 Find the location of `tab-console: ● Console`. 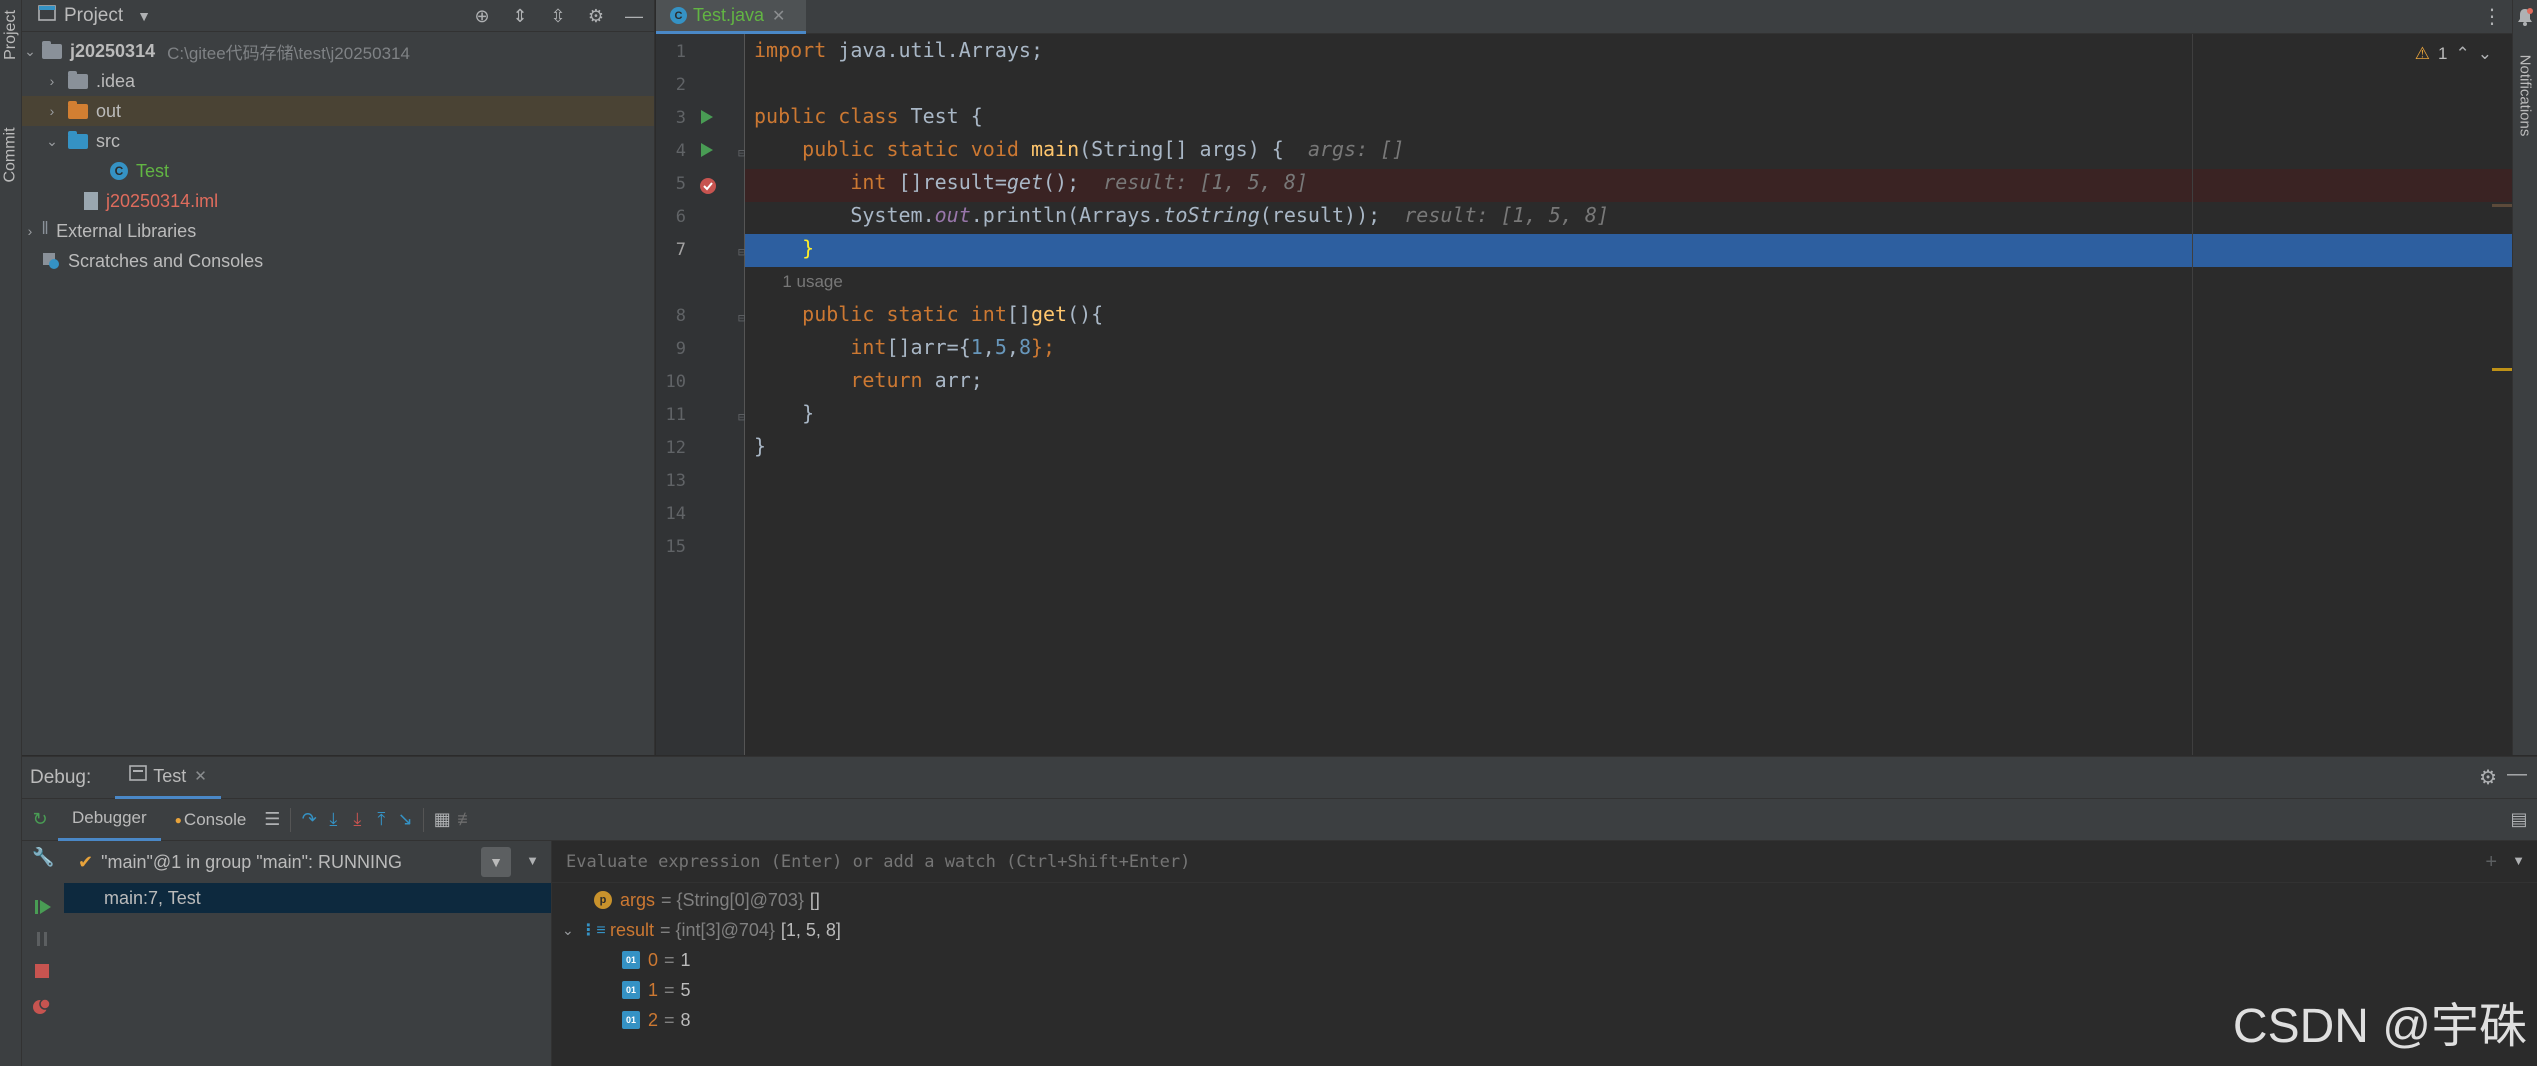

tab-console: ● Console is located at coordinates (211, 820).